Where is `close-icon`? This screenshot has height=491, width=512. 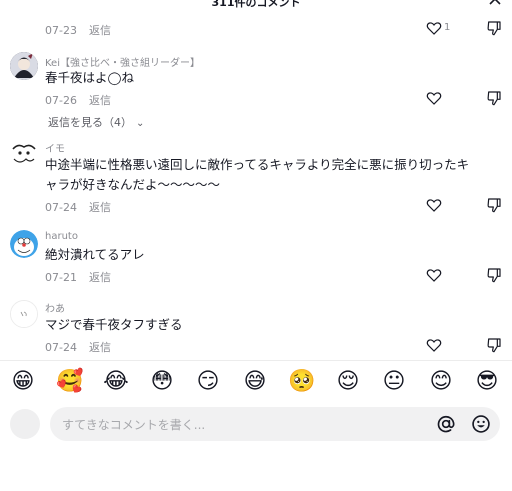
close-icon is located at coordinates (495, 3).